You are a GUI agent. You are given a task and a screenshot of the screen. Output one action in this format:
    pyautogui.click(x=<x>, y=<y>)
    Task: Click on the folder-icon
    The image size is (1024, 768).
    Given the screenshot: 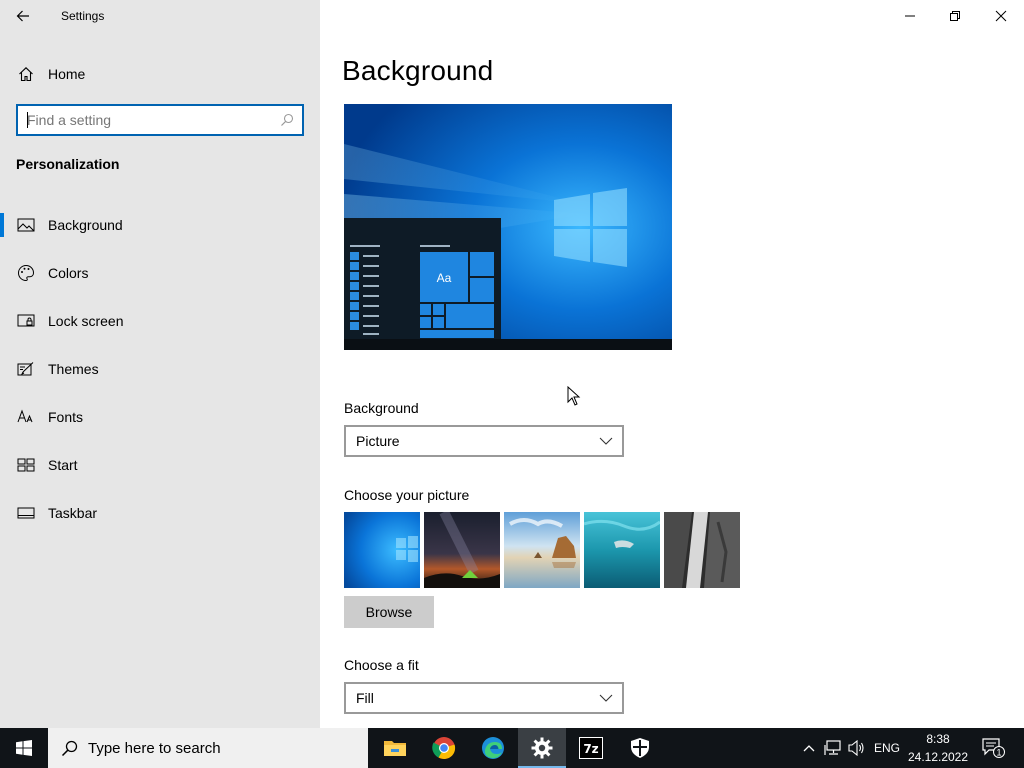 What is the action you would take?
    pyautogui.click(x=395, y=748)
    